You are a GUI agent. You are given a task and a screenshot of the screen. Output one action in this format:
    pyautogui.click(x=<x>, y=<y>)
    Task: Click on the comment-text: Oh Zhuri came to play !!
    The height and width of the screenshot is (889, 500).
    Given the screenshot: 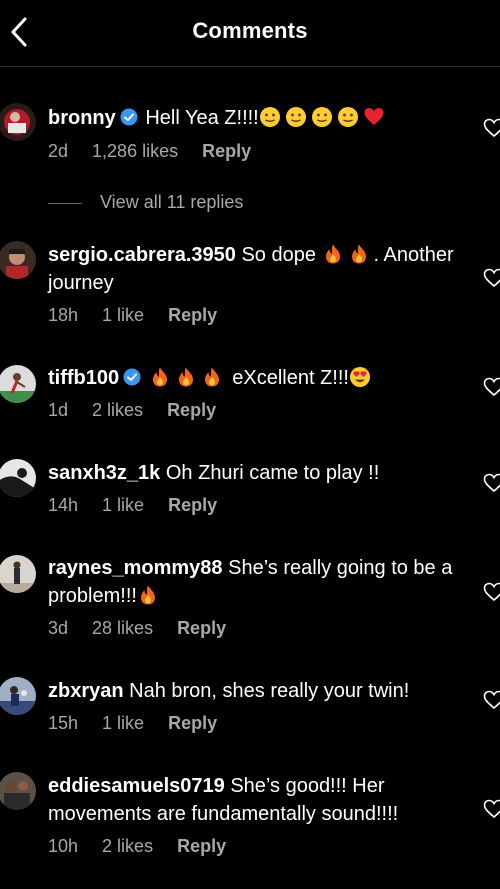 What is the action you would take?
    pyautogui.click(x=272, y=473)
    